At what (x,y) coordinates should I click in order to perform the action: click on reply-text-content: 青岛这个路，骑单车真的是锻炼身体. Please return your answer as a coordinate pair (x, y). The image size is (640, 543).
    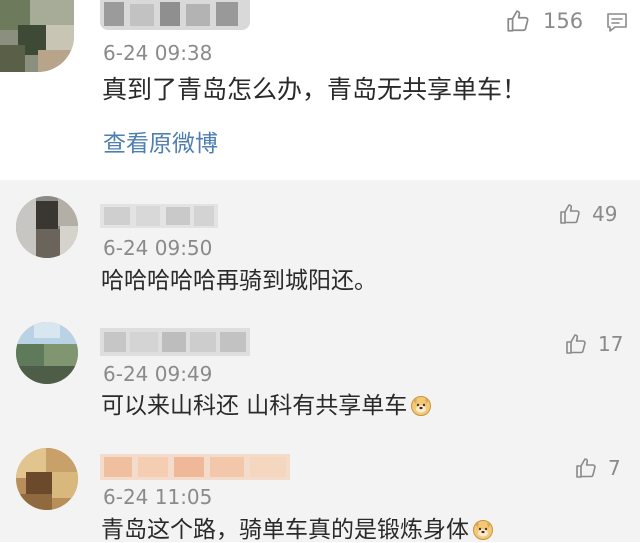
    Looking at the image, I should click on (285, 530).